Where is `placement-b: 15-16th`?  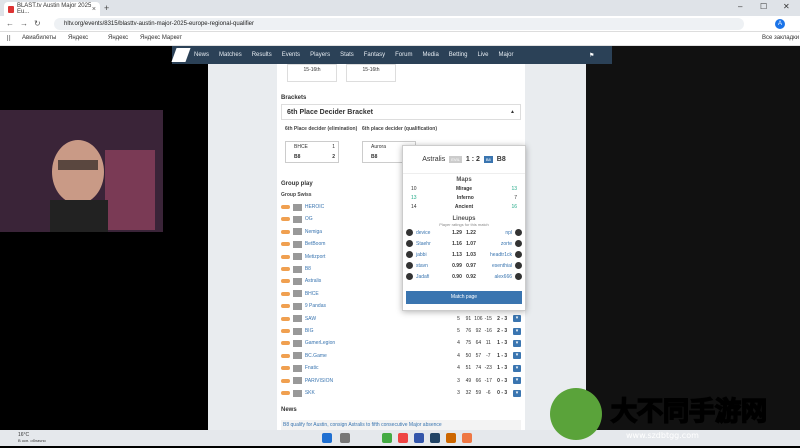 placement-b: 15-16th is located at coordinates (371, 70).